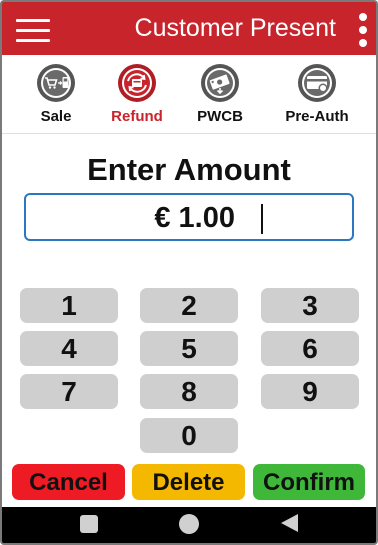 The width and height of the screenshot is (378, 545). What do you see at coordinates (137, 83) in the screenshot?
I see `refund-arrows-icon` at bounding box center [137, 83].